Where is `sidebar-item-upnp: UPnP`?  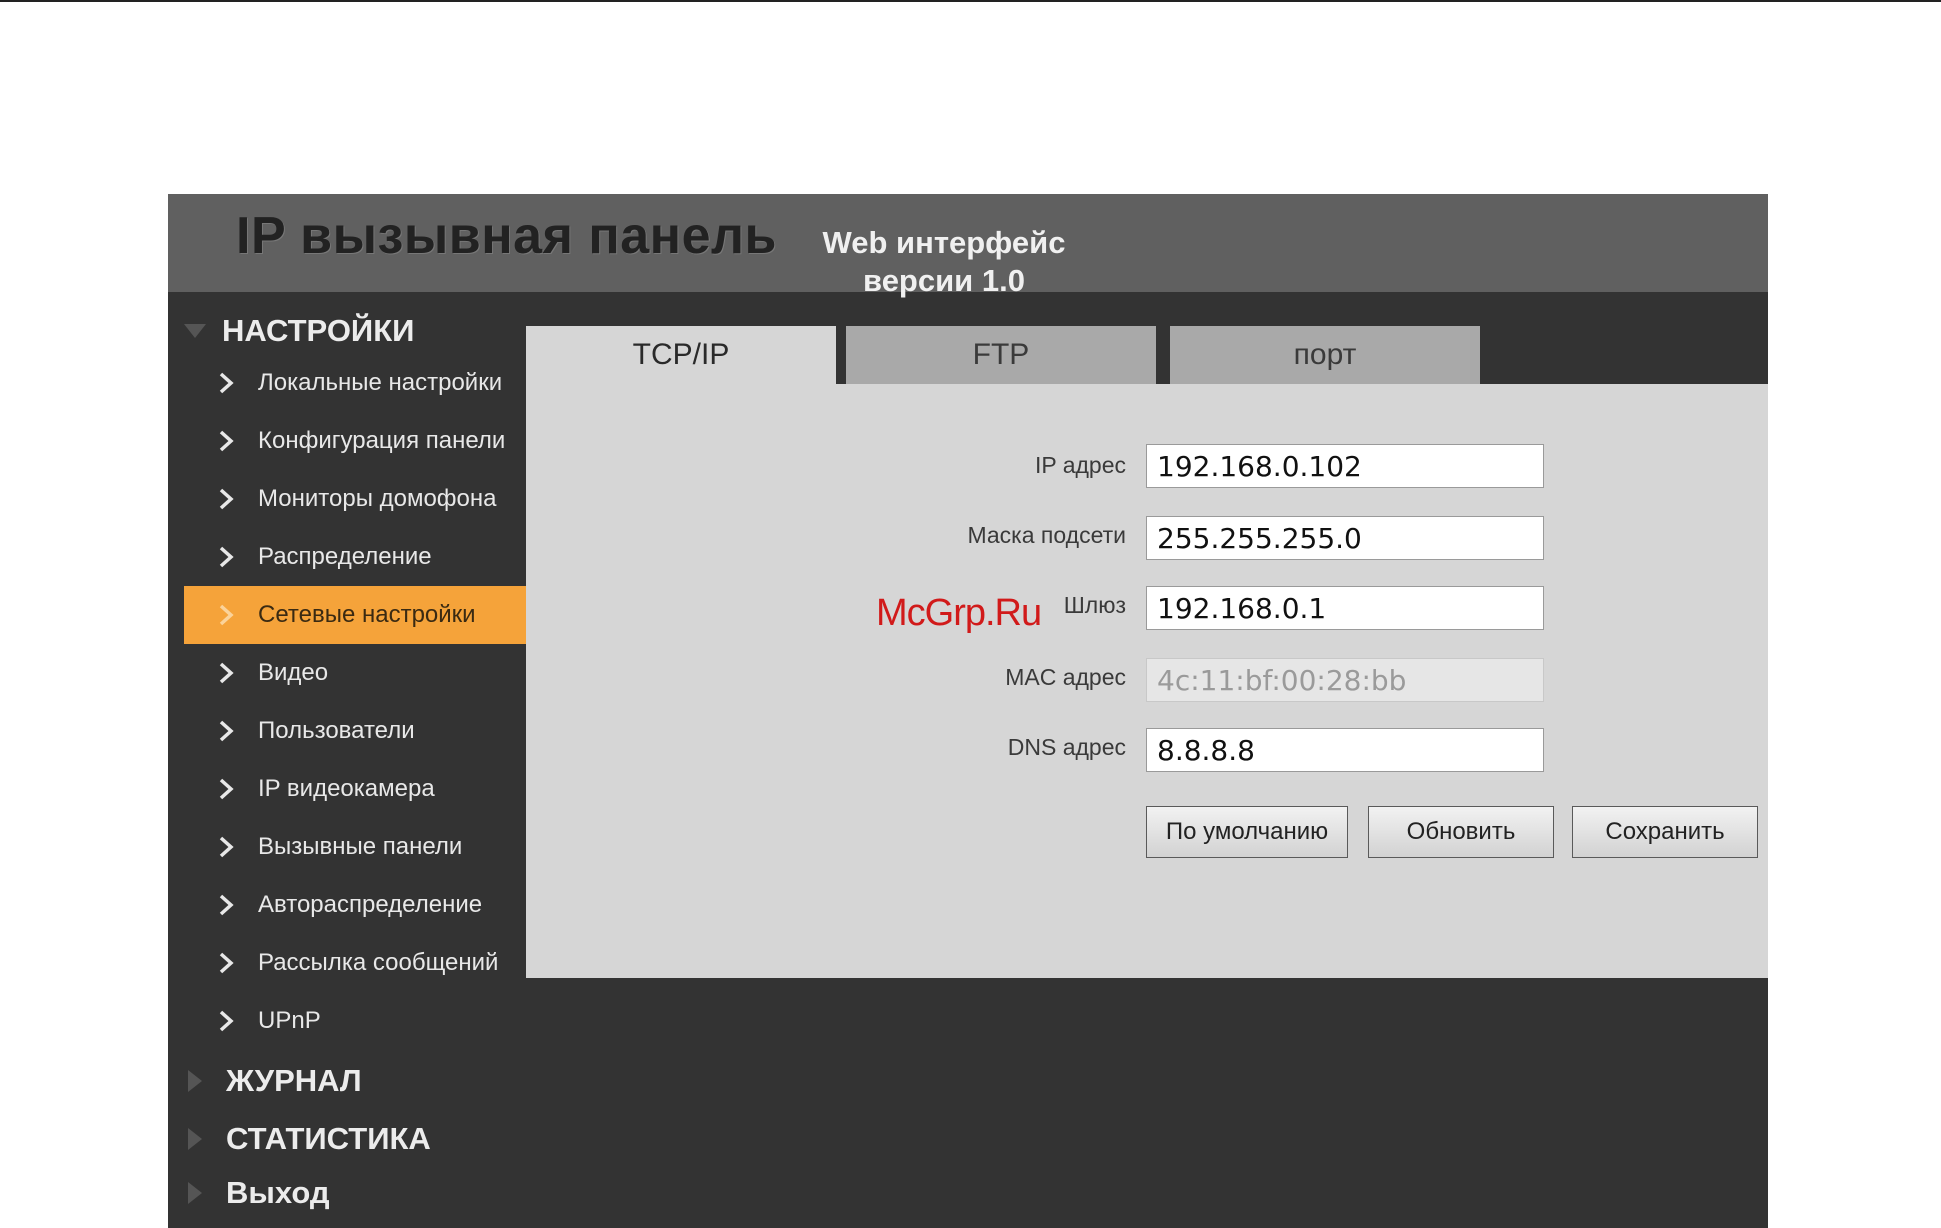
sidebar-item-upnp: UPnP is located at coordinates (355, 1021).